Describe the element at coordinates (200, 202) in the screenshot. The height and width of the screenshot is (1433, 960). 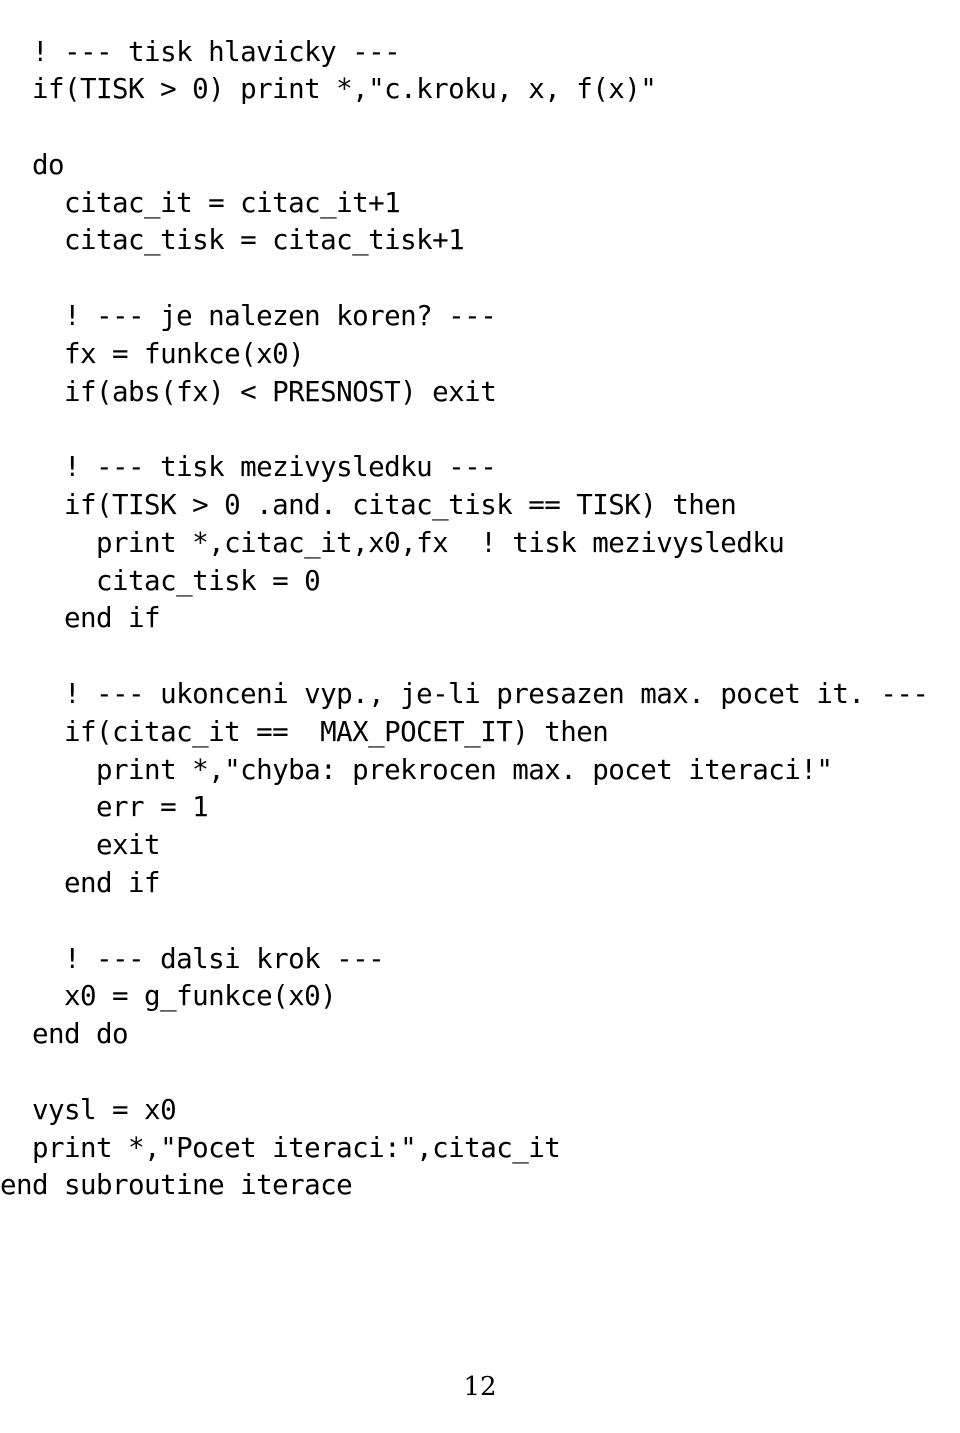
I see `code-line: citac_it = citac_it+1` at that location.